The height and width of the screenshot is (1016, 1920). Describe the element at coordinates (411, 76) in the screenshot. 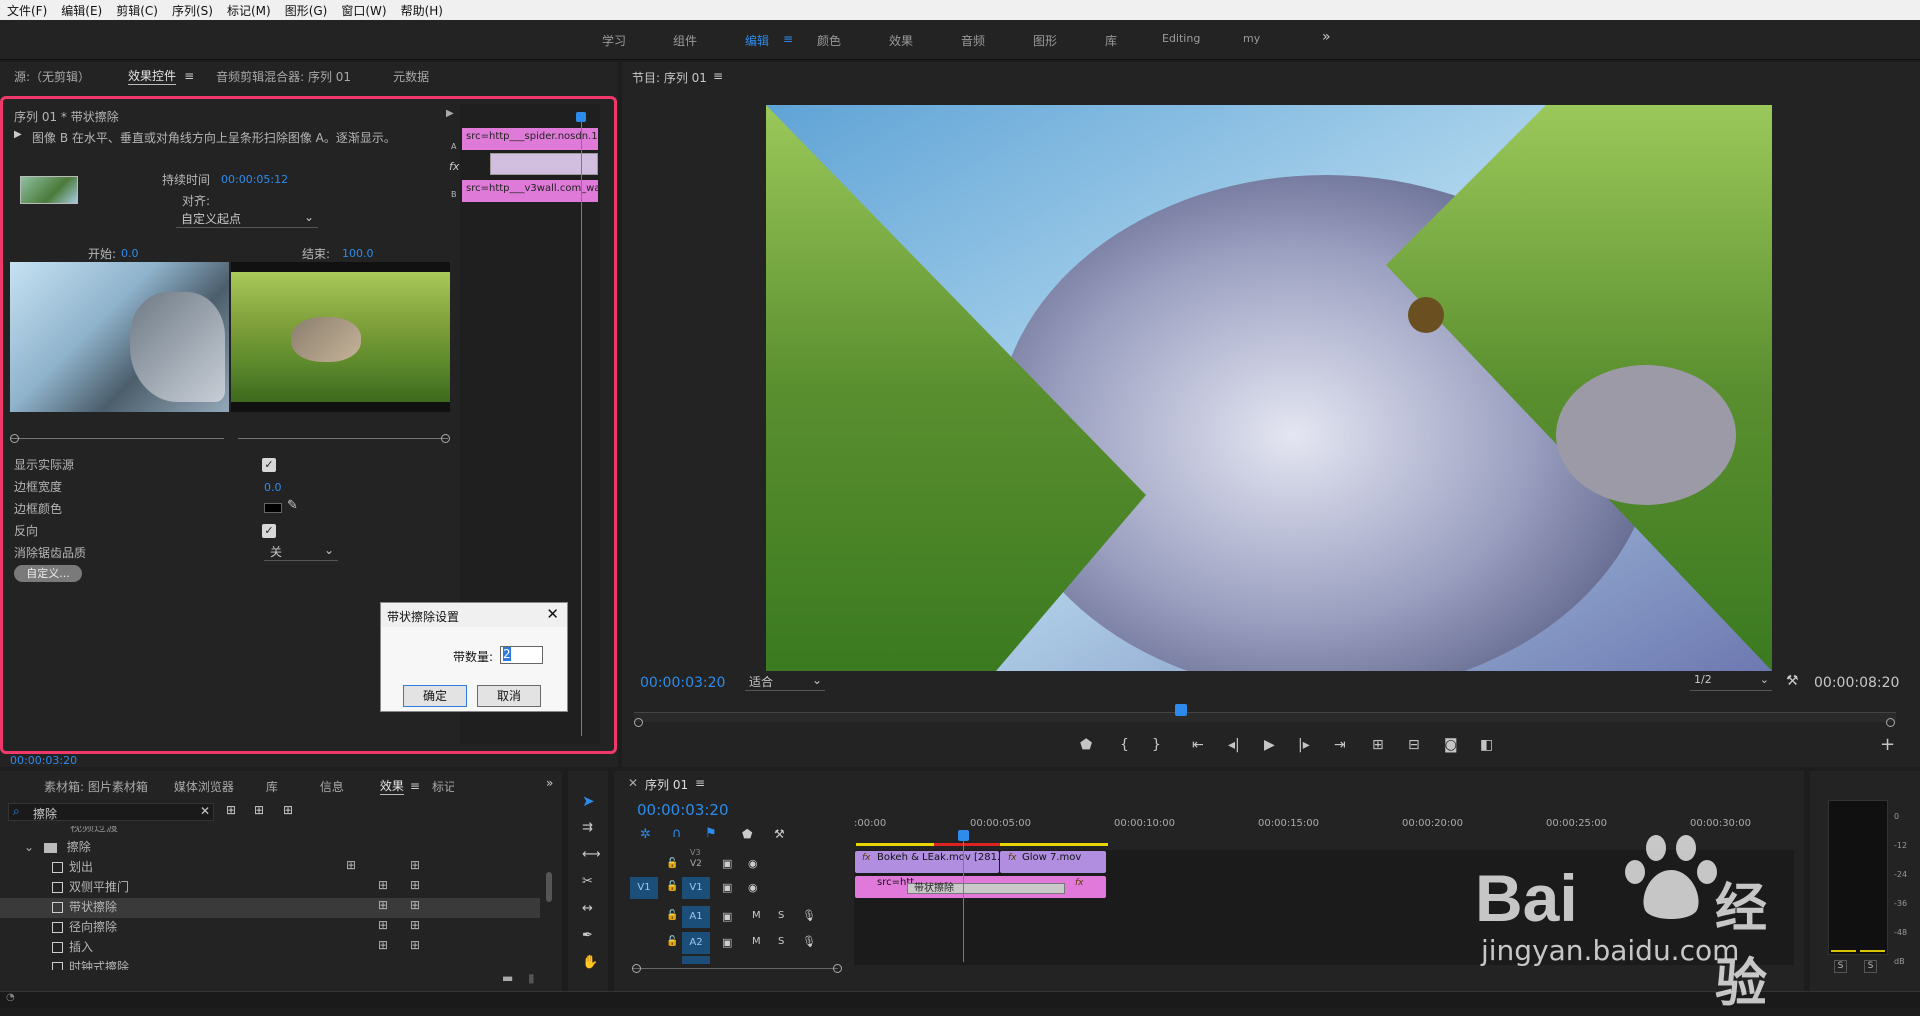

I see `tab-metadata: 元数据` at that location.